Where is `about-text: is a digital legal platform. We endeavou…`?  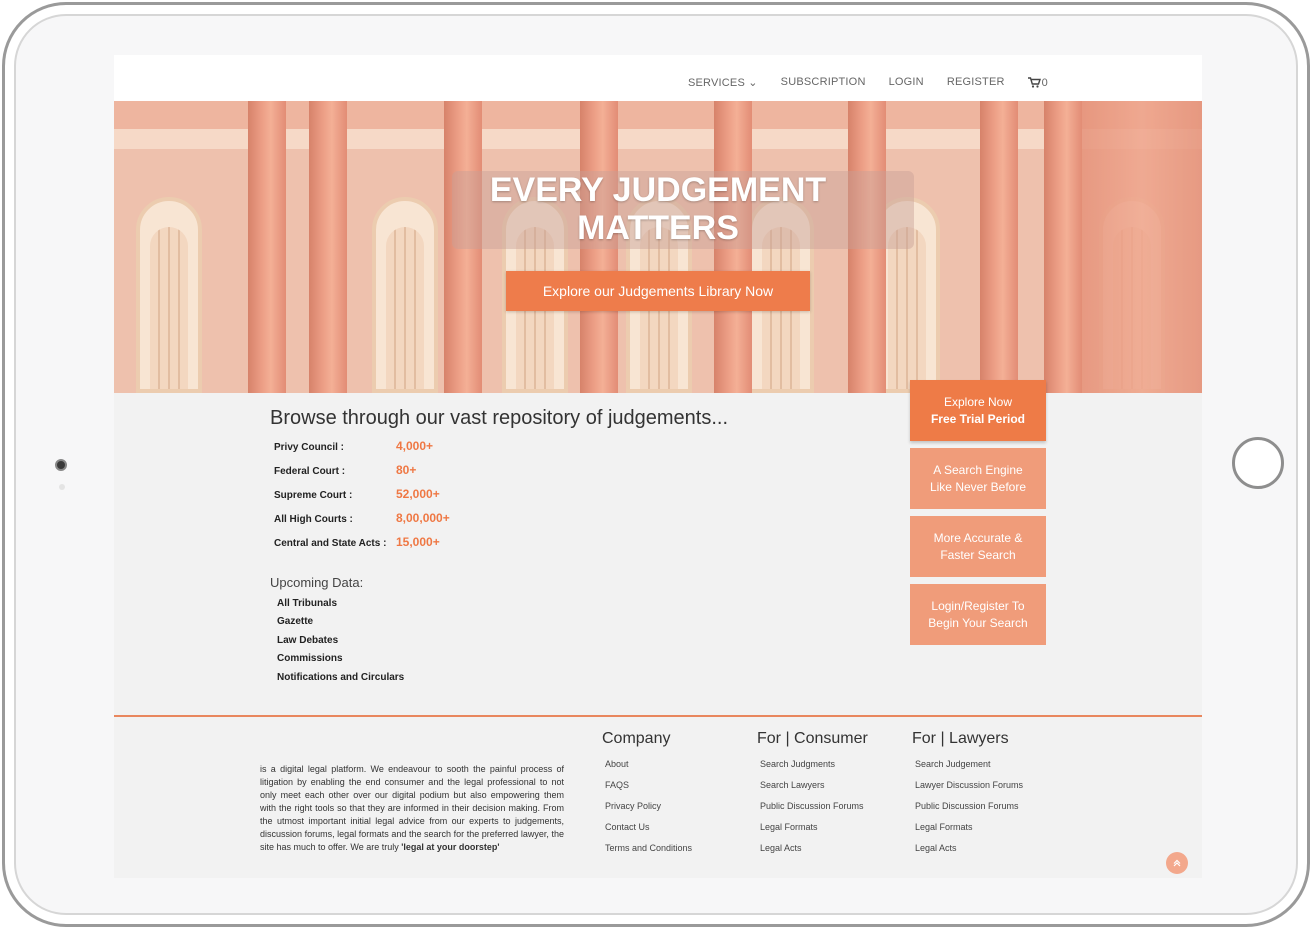
about-text: is a digital legal platform. We endeavou… is located at coordinates (412, 808).